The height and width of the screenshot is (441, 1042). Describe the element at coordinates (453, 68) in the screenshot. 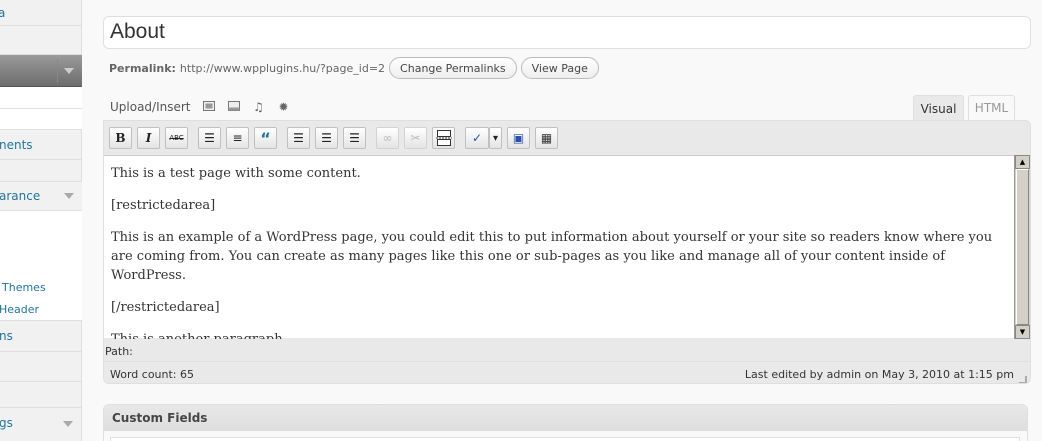

I see `change-permalinks-button: Change Permalinks` at that location.